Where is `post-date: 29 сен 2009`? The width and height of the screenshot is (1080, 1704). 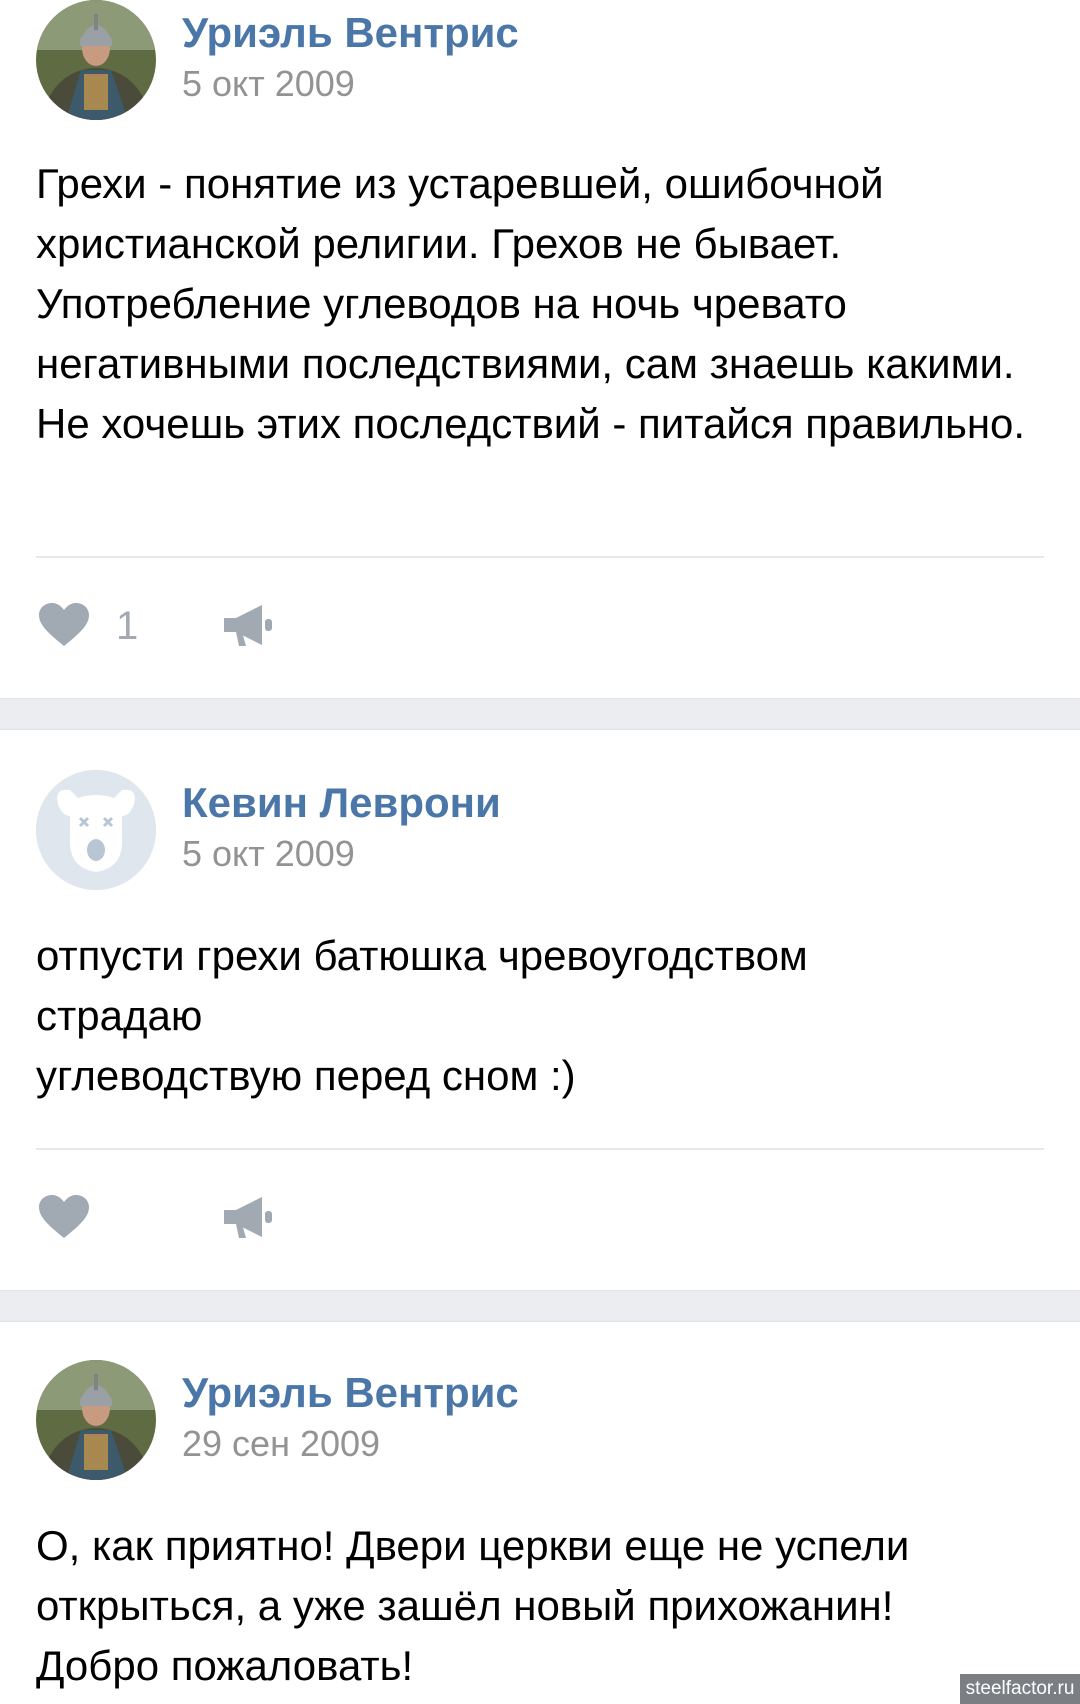 post-date: 29 сен 2009 is located at coordinates (281, 1444).